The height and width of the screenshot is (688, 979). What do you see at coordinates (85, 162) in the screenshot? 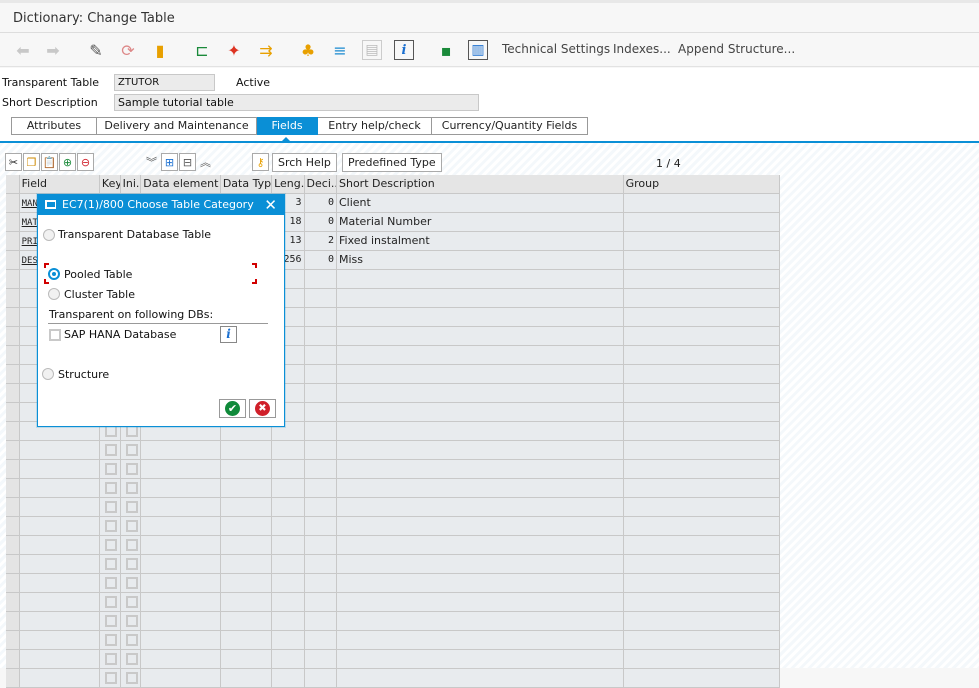
I see `delete-row-icon: ⊖` at bounding box center [85, 162].